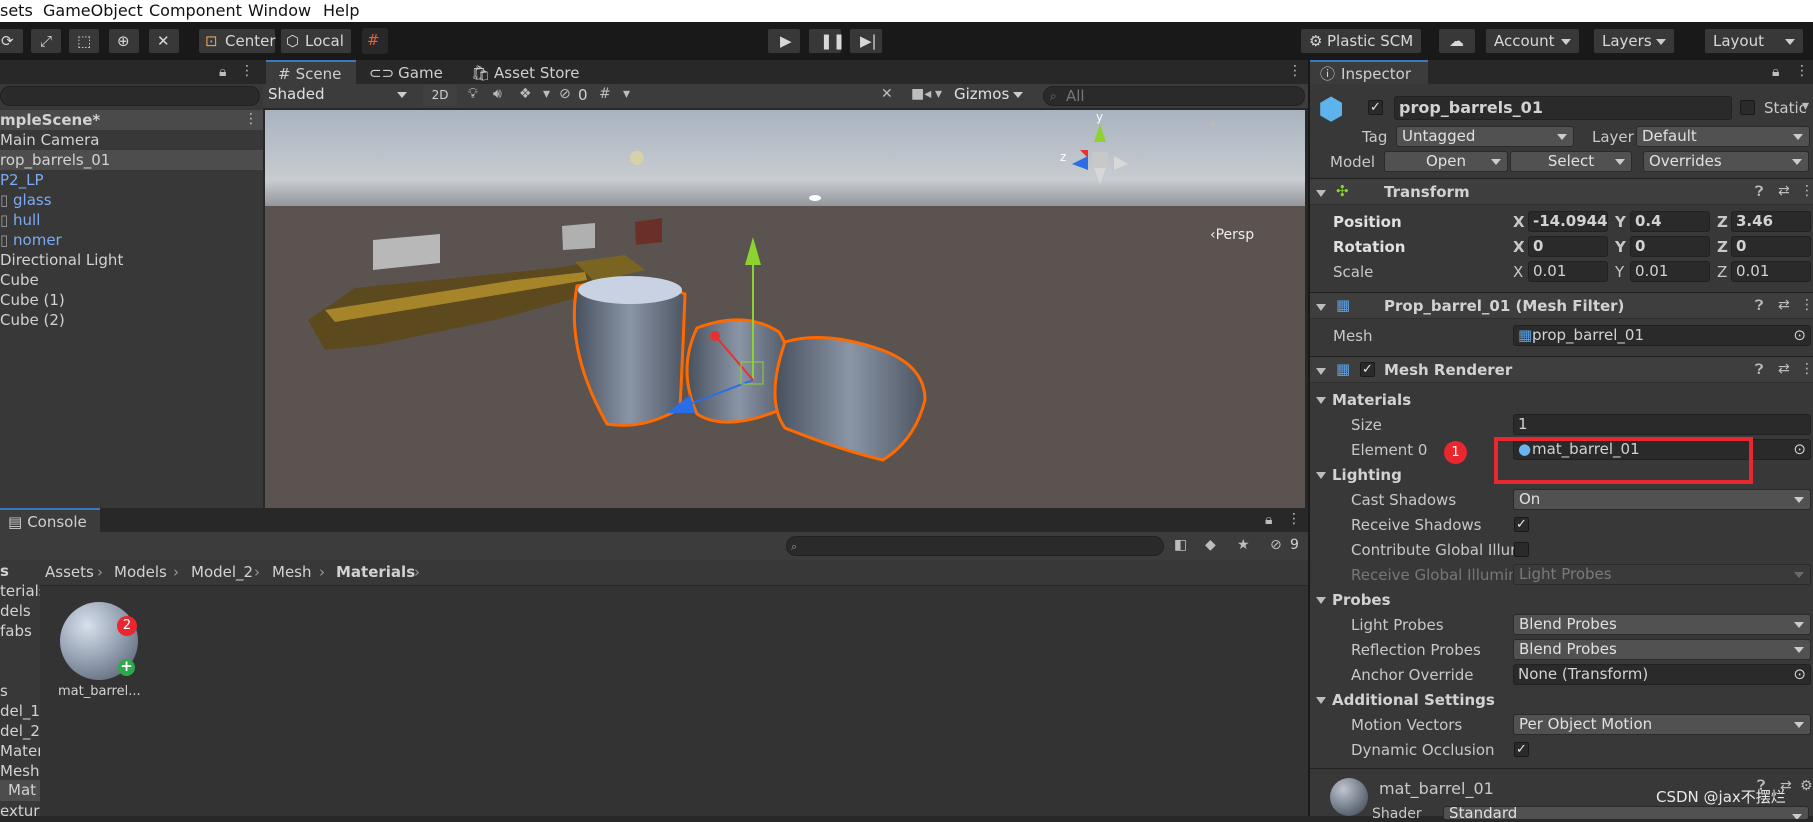 Image resolution: width=1813 pixels, height=822 pixels. I want to click on tab-scene: # Scene, so click(311, 72).